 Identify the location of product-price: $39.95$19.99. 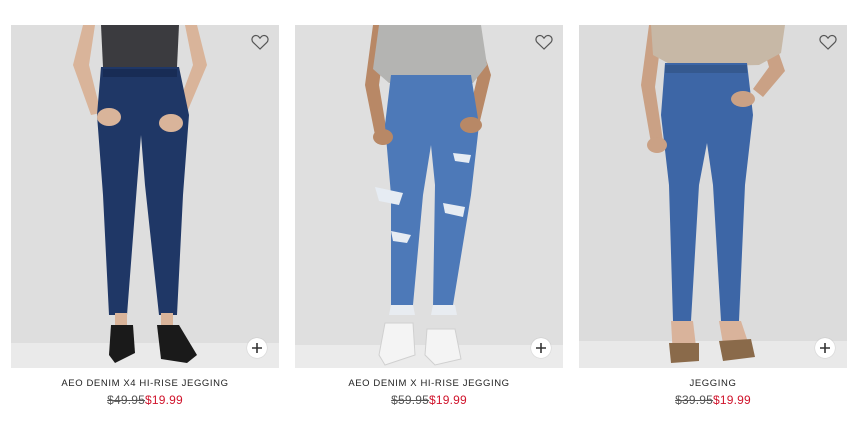
(713, 400).